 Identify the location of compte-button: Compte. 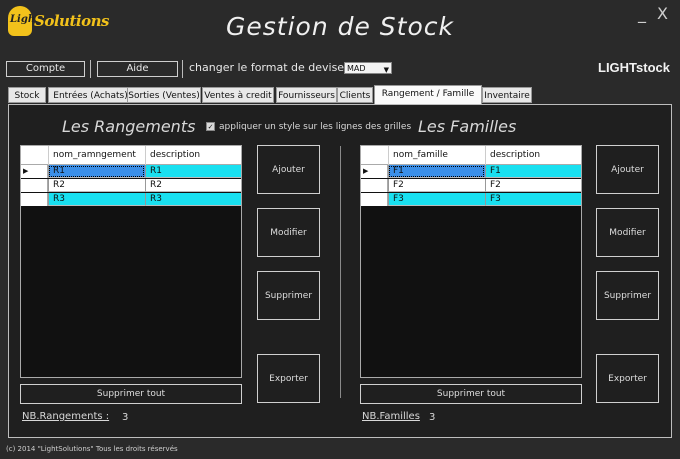
(45, 69).